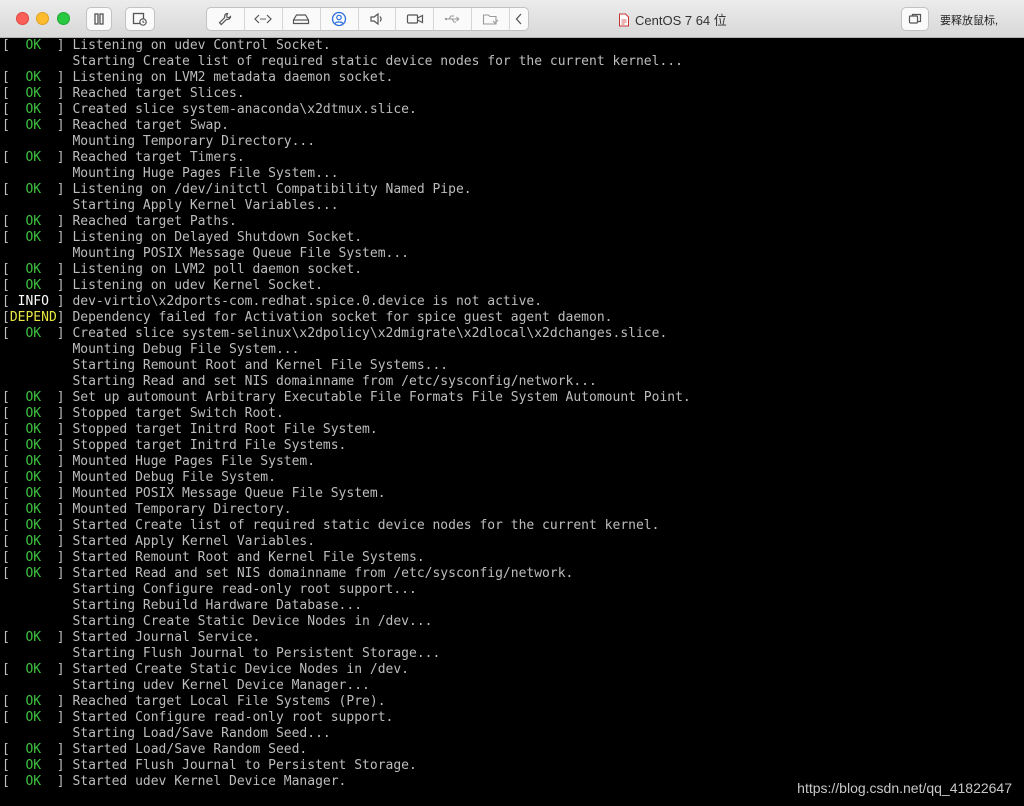  Describe the element at coordinates (491, 19) in the screenshot. I see `shared-folder-button` at that location.